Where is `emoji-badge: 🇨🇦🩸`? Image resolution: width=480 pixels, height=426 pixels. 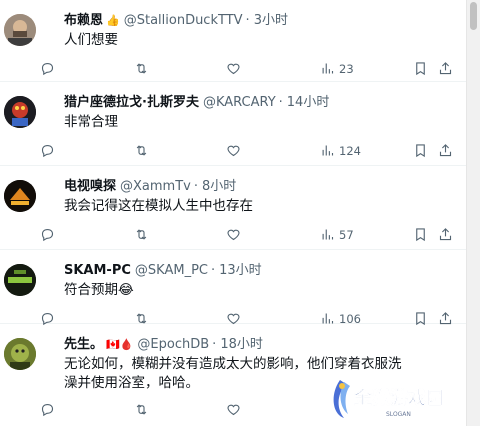
emoji-badge: 🇨🇦🩸 is located at coordinates (120, 344).